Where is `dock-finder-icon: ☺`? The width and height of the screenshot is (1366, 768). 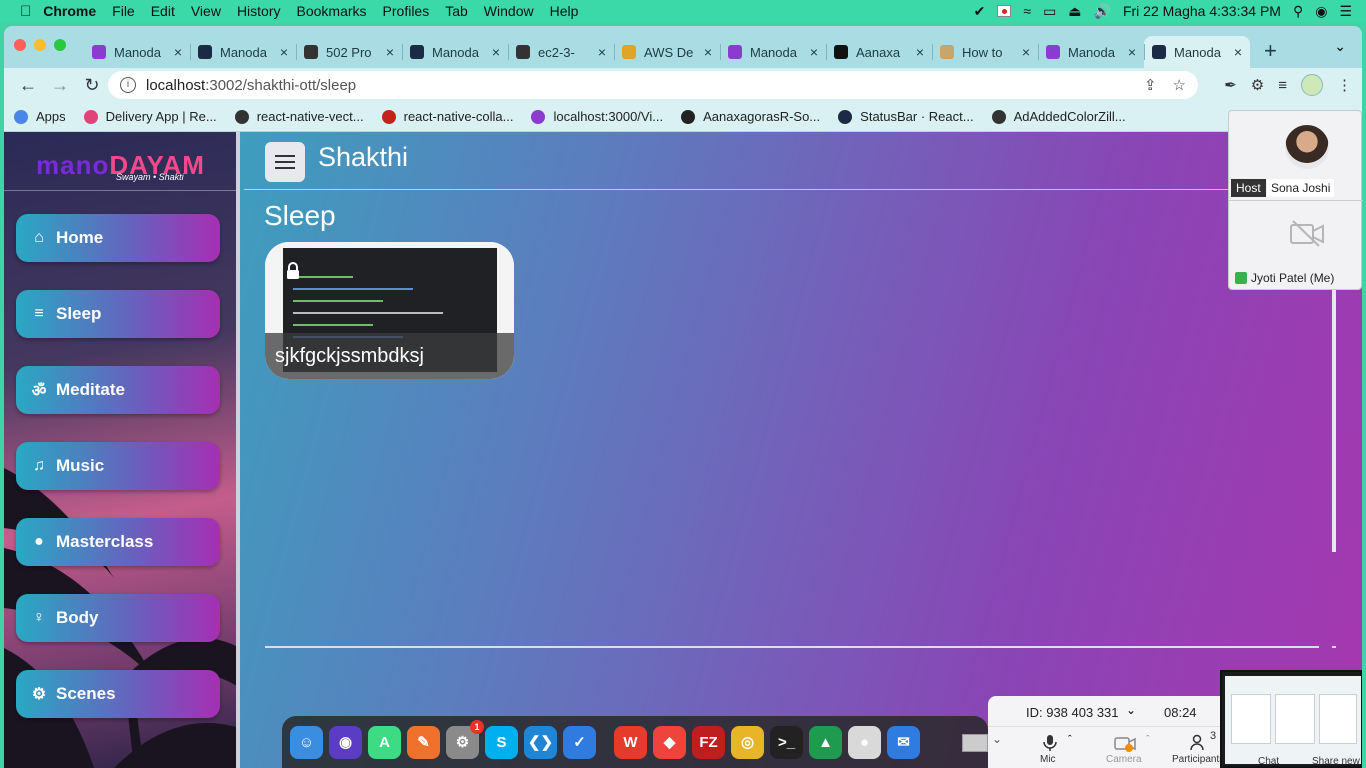
dock-finder-icon: ☺ is located at coordinates (306, 742).